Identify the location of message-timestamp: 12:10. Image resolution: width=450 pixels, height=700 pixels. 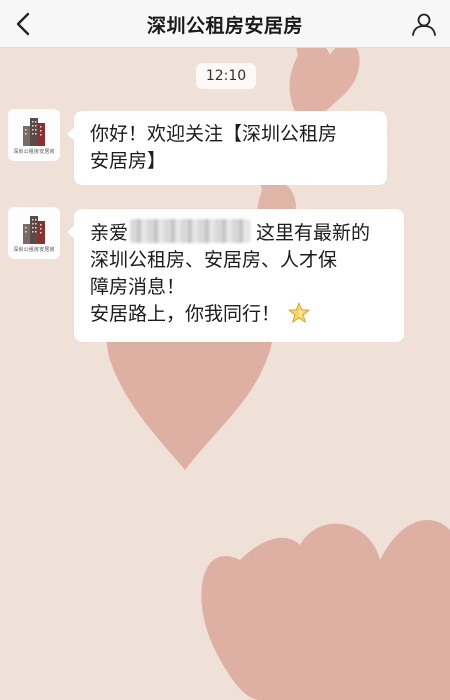
(226, 76).